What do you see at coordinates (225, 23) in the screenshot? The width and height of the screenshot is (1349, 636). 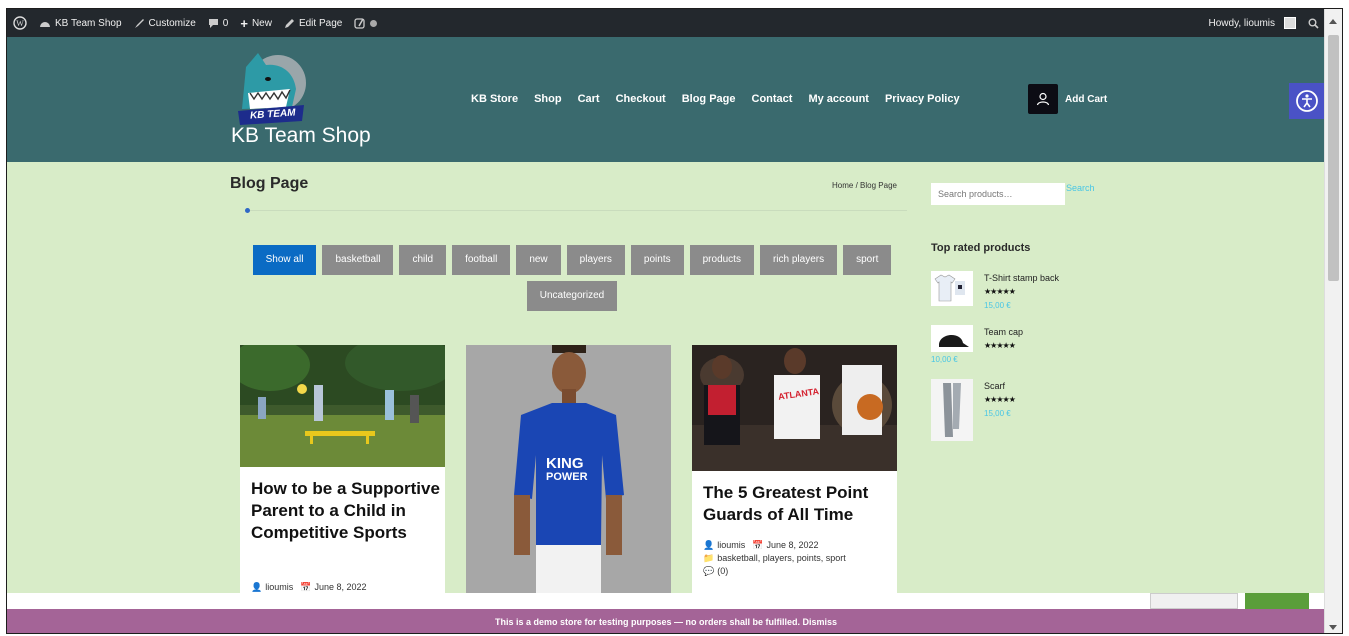 I see `comments-count: 0` at bounding box center [225, 23].